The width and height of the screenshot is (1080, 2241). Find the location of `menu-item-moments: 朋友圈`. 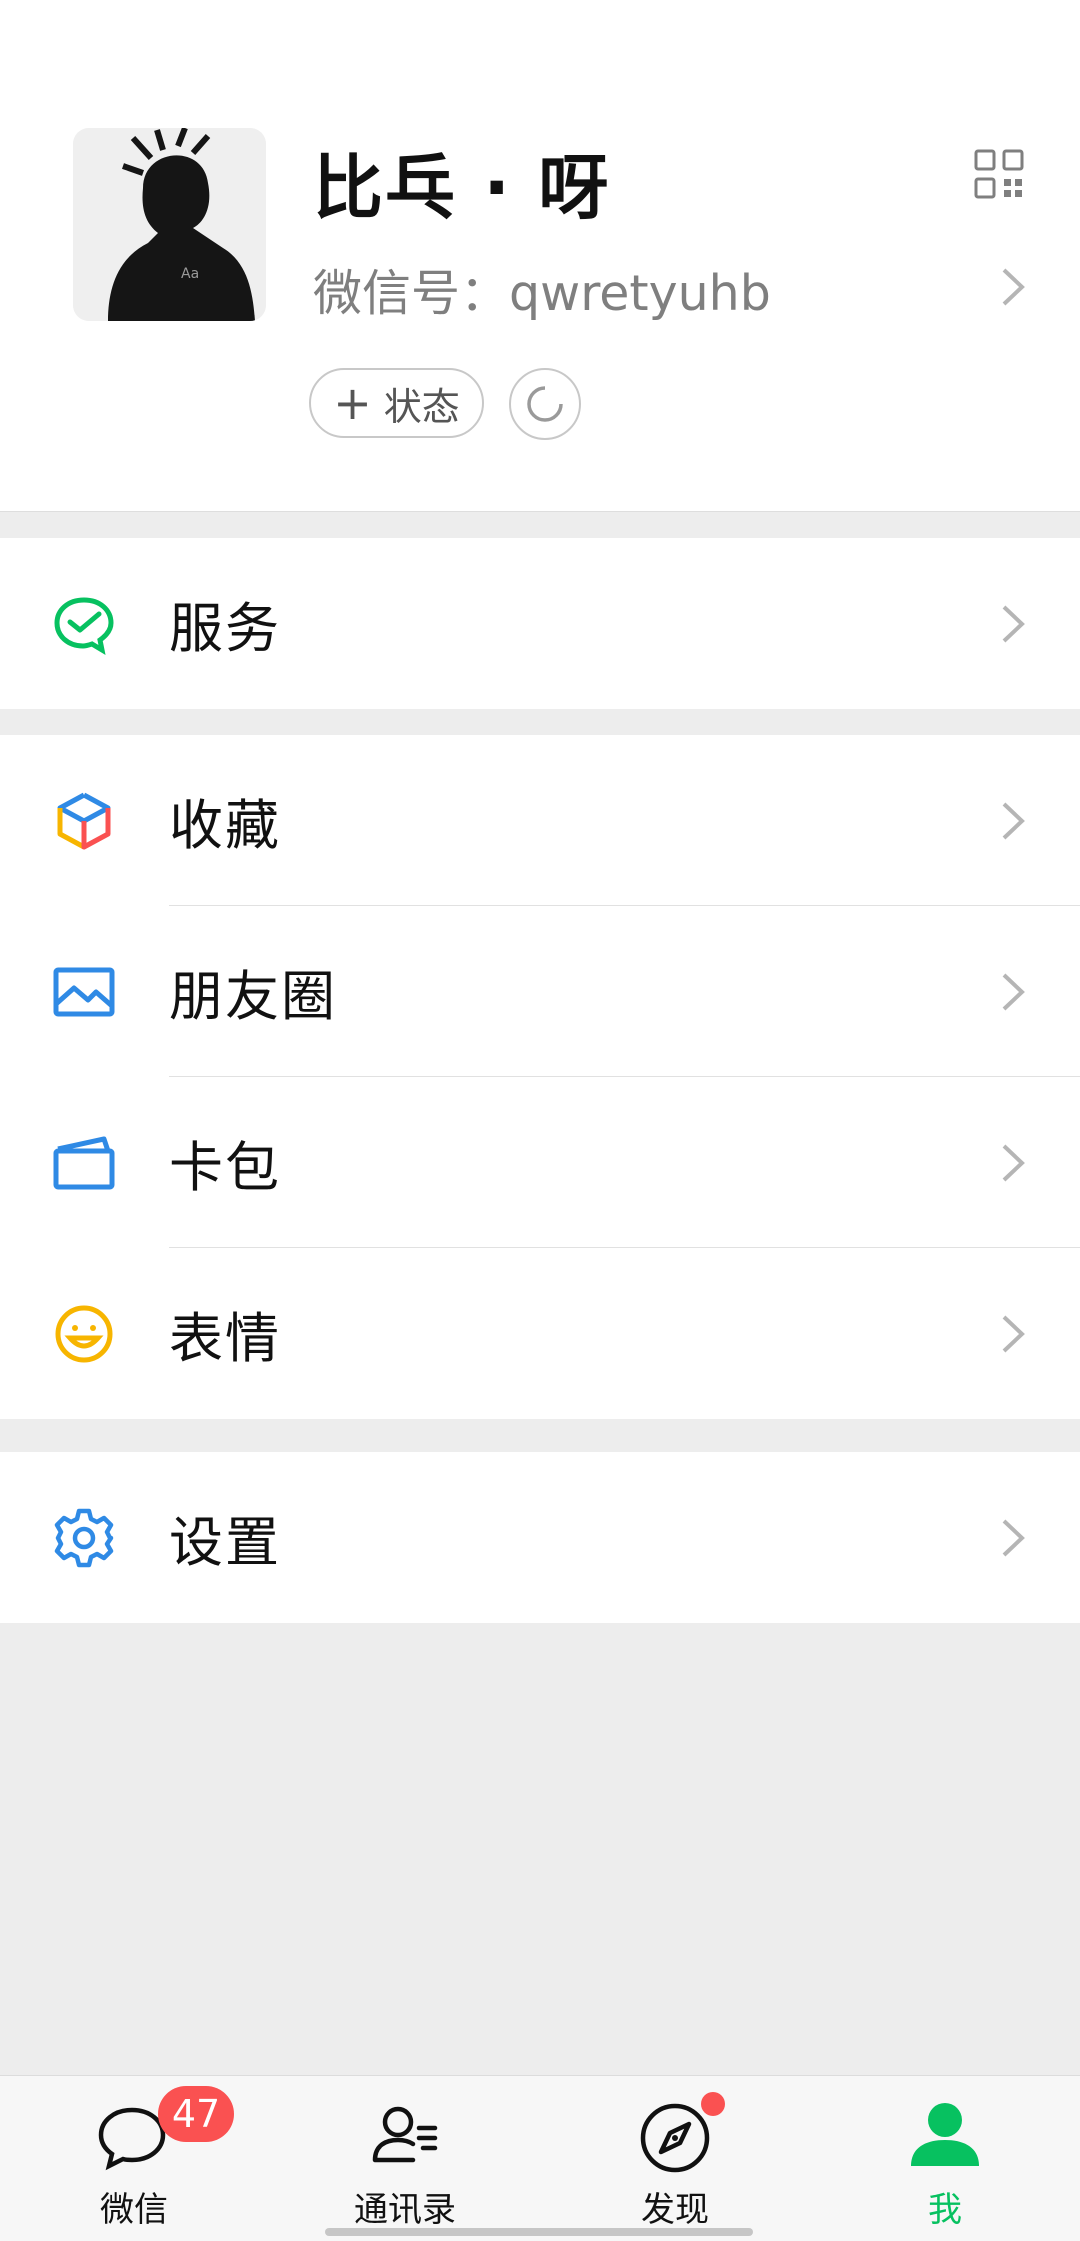

menu-item-moments: 朋友圈 is located at coordinates (540, 991).